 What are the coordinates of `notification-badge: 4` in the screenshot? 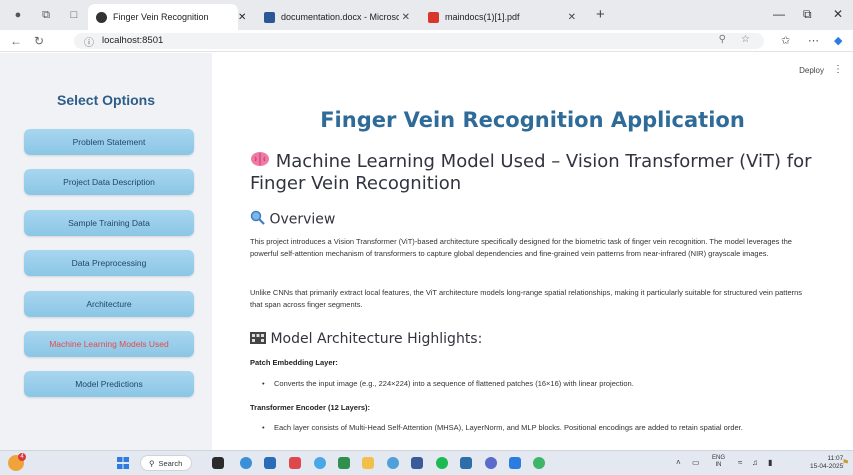 It's located at (22, 457).